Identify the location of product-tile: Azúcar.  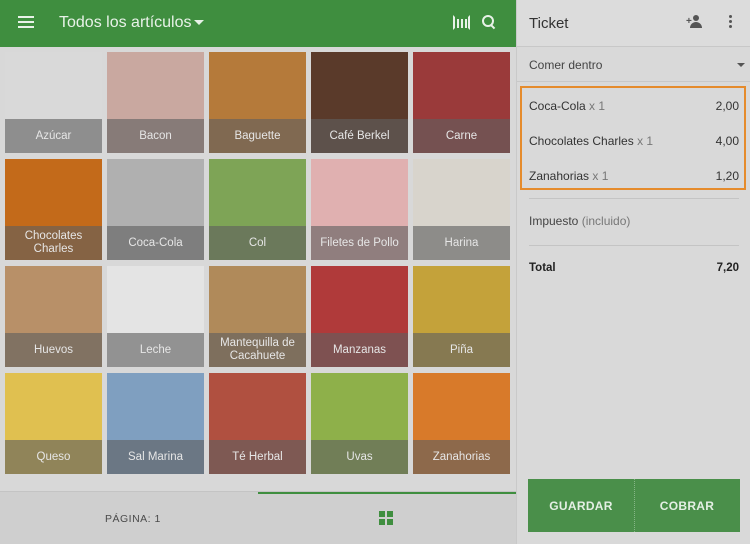
(53, 102).